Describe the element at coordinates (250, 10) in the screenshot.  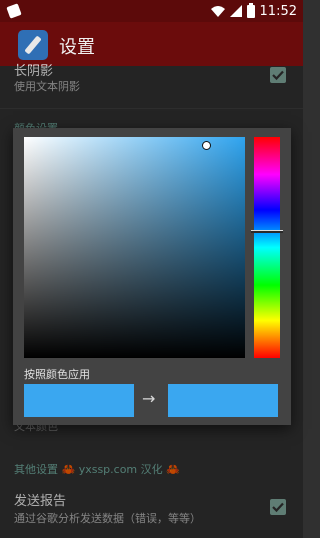
I see `battery-icon` at that location.